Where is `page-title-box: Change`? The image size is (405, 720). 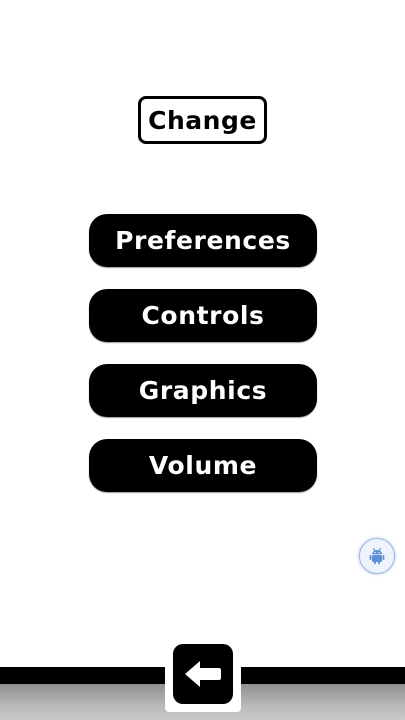 page-title-box: Change is located at coordinates (202, 120).